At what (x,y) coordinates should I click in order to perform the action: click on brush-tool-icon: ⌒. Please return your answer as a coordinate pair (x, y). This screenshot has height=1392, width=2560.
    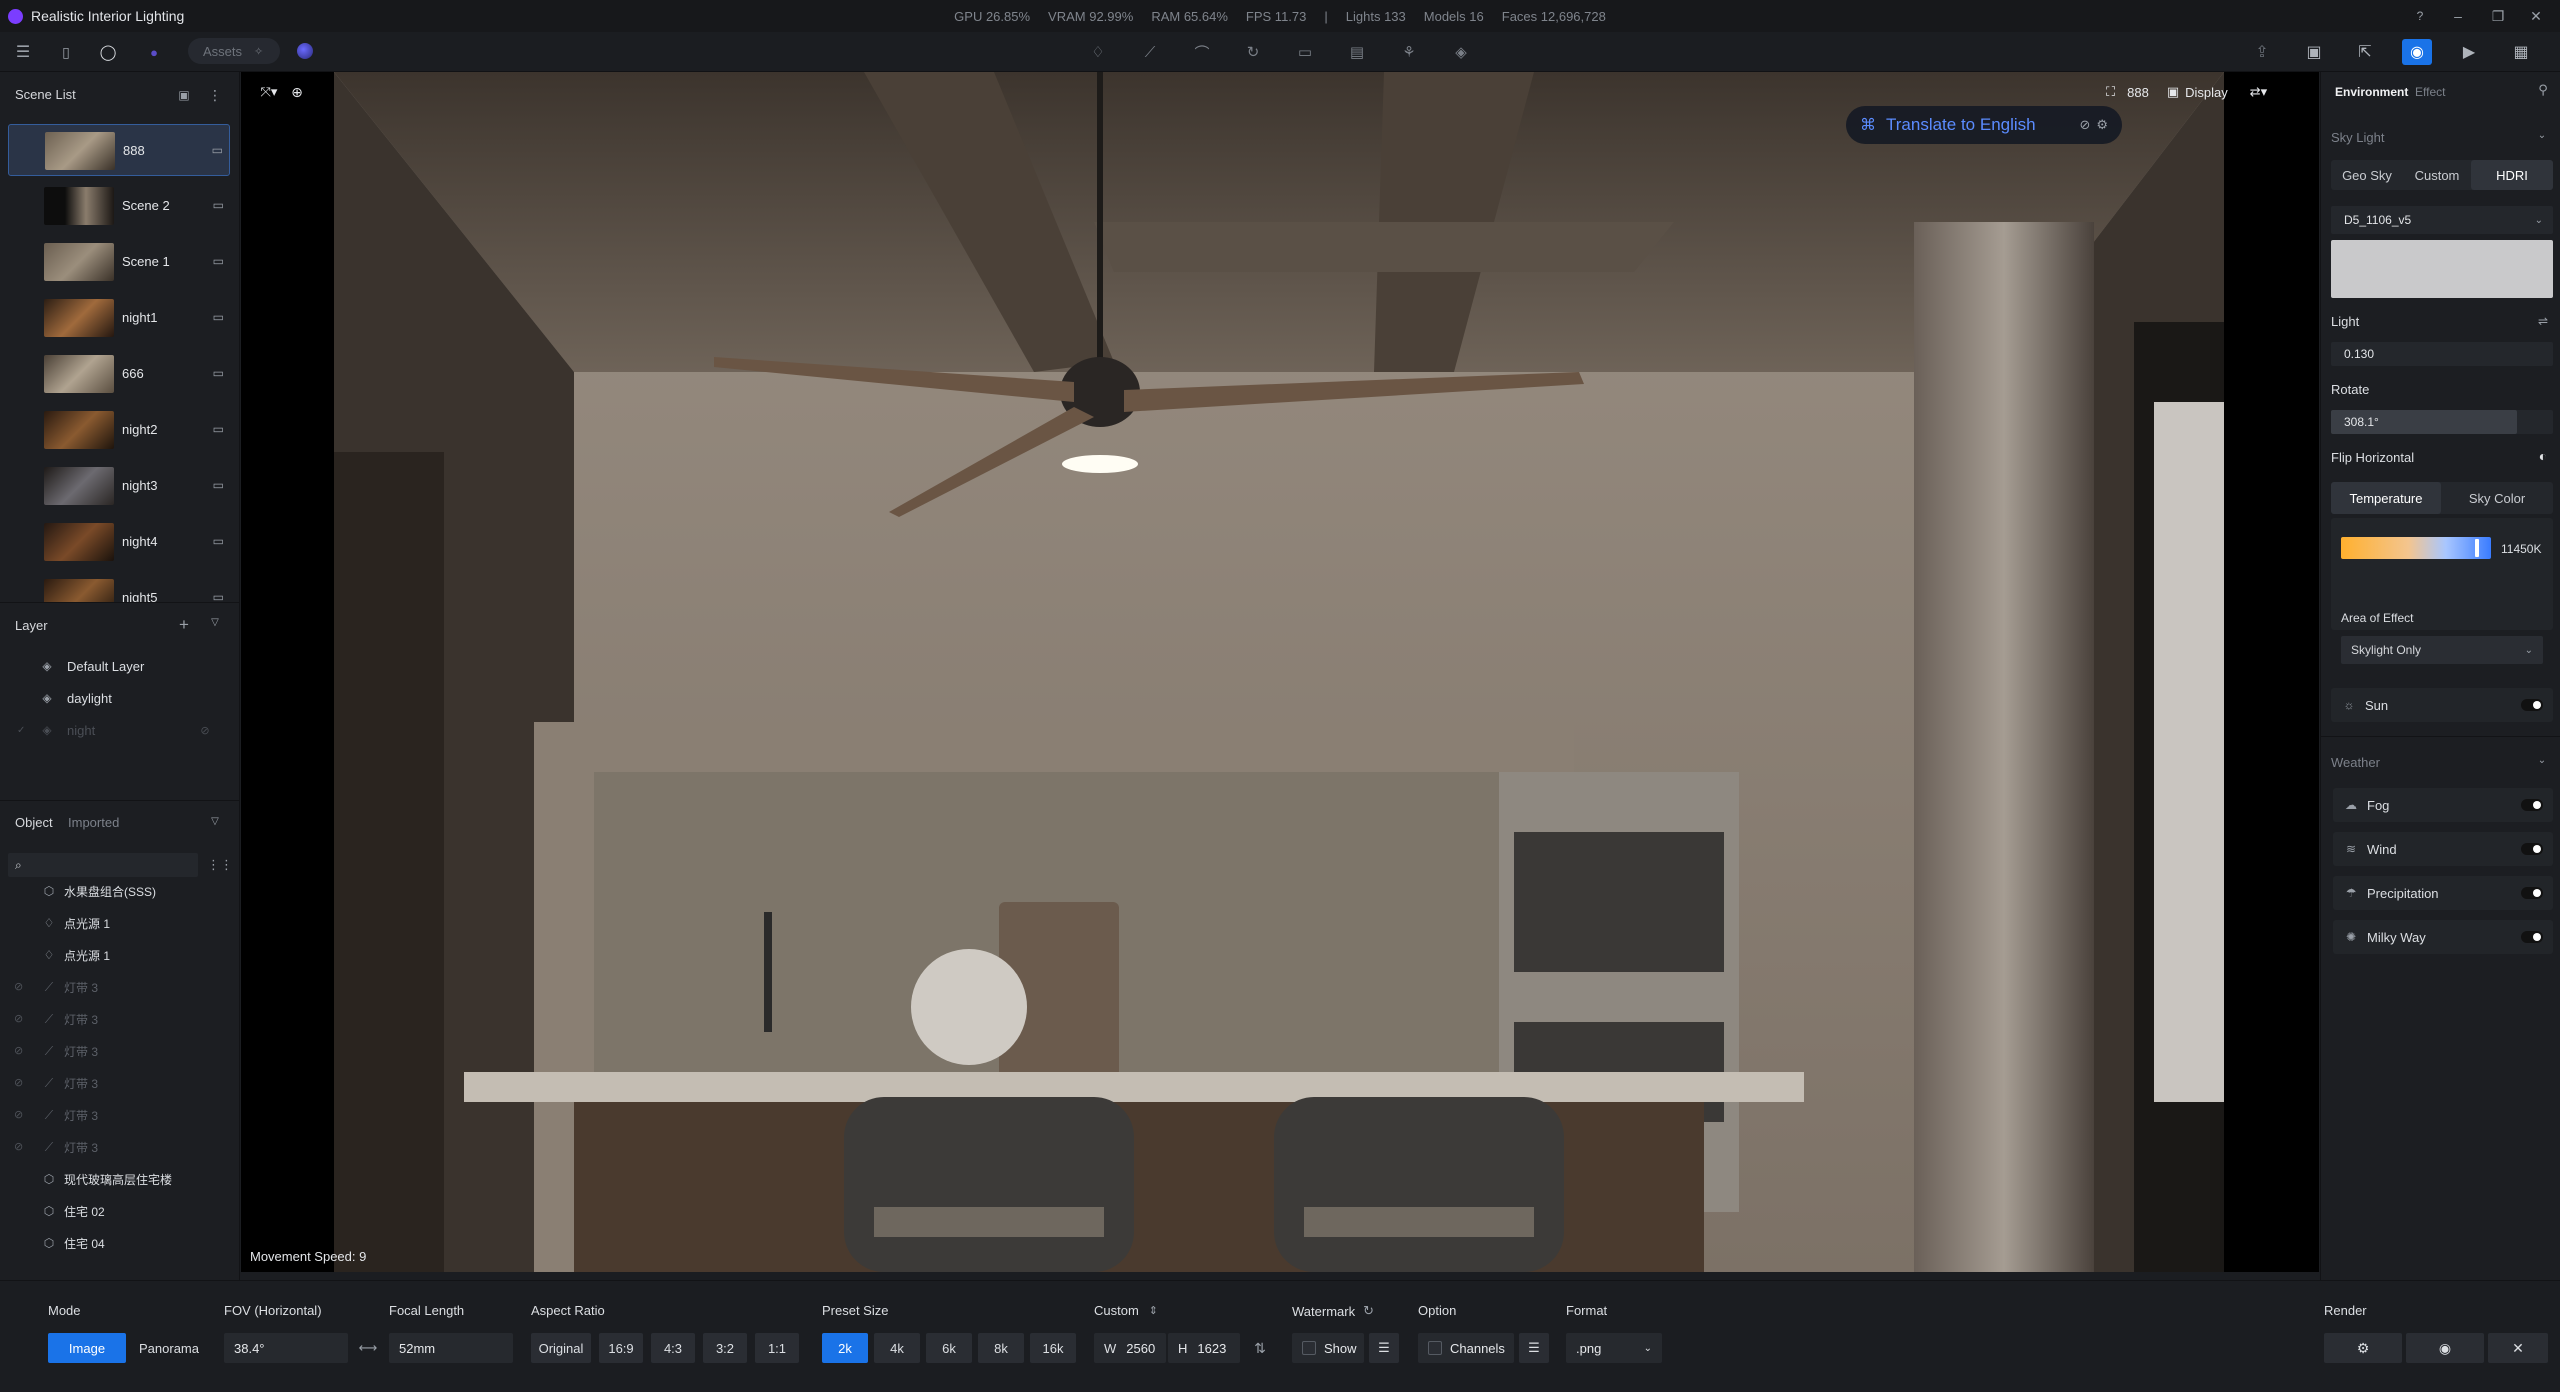
    Looking at the image, I should click on (1202, 52).